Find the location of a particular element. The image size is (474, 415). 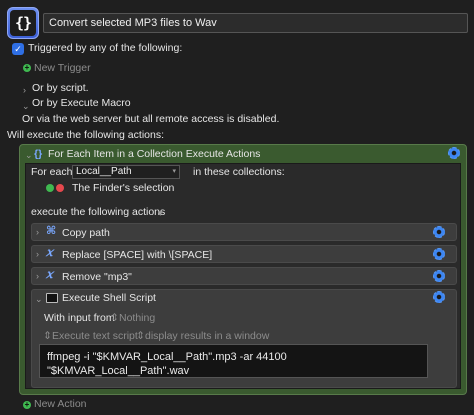

variable-field: Local__Path ▾ is located at coordinates (126, 172).